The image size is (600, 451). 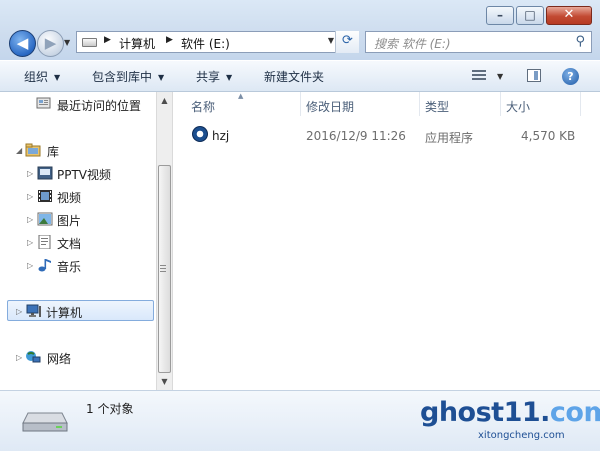 I want to click on watermark-main: ghost11., so click(x=485, y=412).